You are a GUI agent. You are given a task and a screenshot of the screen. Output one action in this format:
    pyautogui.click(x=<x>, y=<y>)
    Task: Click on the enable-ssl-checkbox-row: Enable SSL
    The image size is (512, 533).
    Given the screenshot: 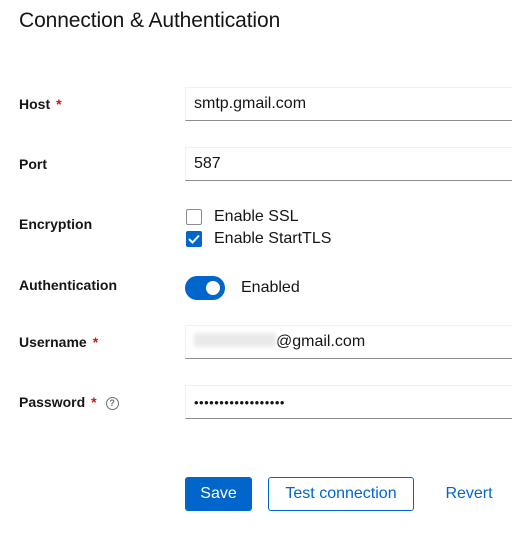 What is the action you would take?
    pyautogui.click(x=242, y=217)
    